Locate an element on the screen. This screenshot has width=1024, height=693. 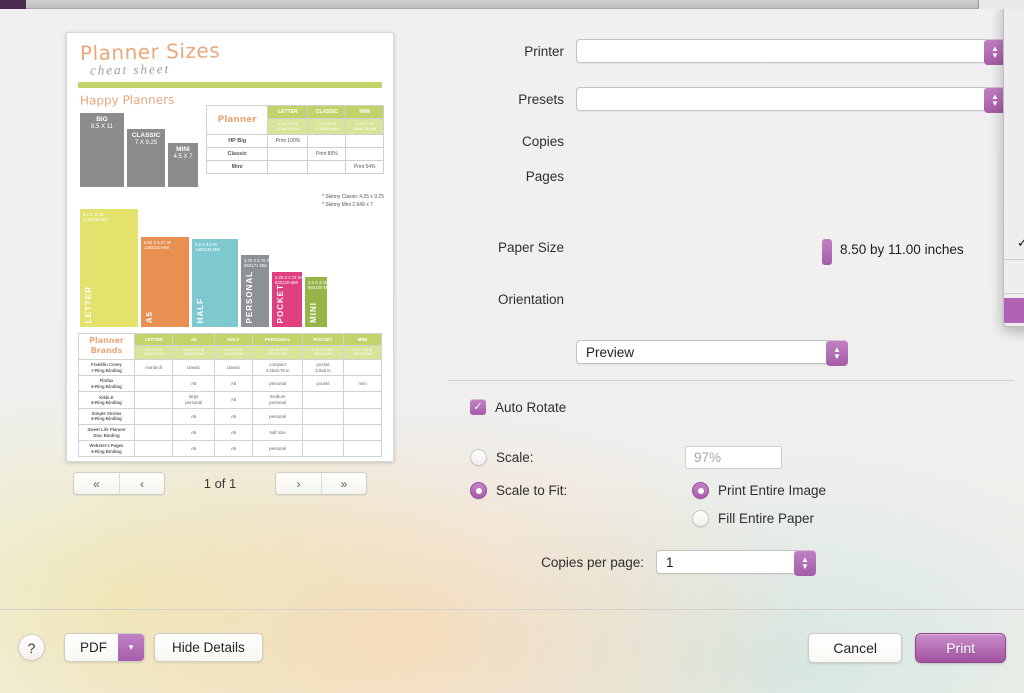
scale-label: Scale: is located at coordinates (515, 457).